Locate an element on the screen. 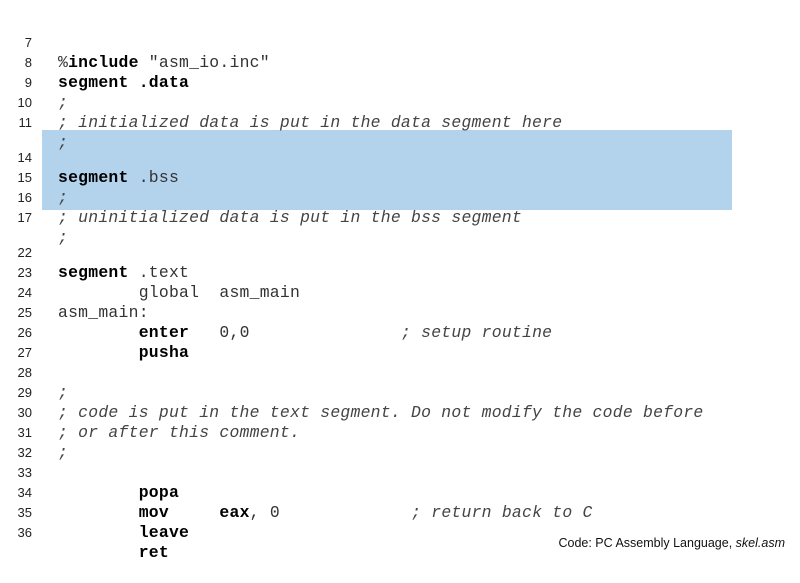 The image size is (800, 583). operands: , 0 is located at coordinates (330, 512).